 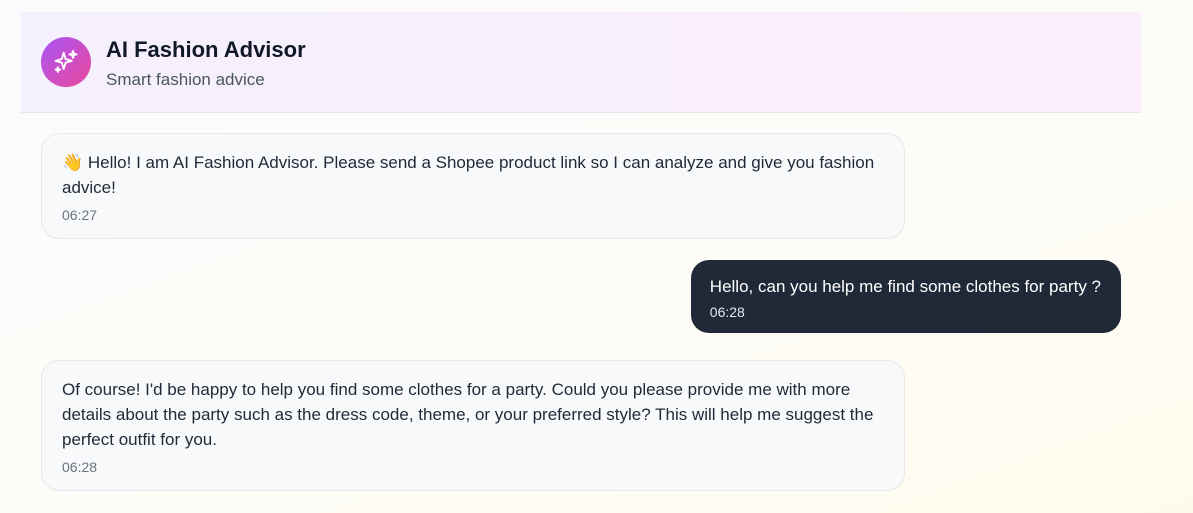 What do you see at coordinates (185, 79) in the screenshot?
I see `chat-subtitle: Smart fashion advice` at bounding box center [185, 79].